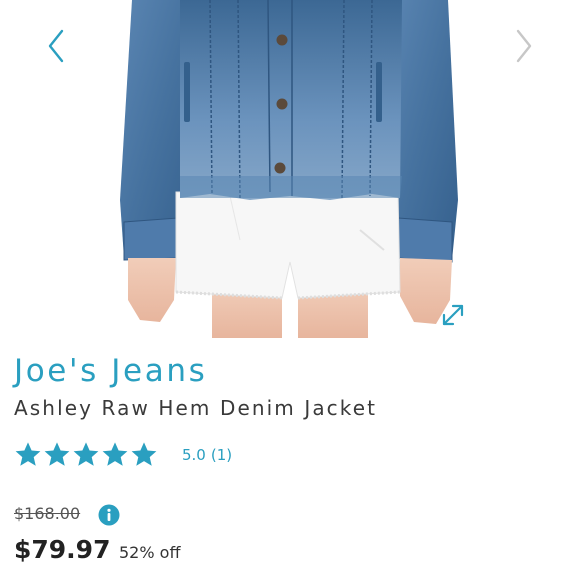 This screenshot has height=580, width=580. What do you see at coordinates (194, 455) in the screenshot?
I see `rating-value: 5.0` at bounding box center [194, 455].